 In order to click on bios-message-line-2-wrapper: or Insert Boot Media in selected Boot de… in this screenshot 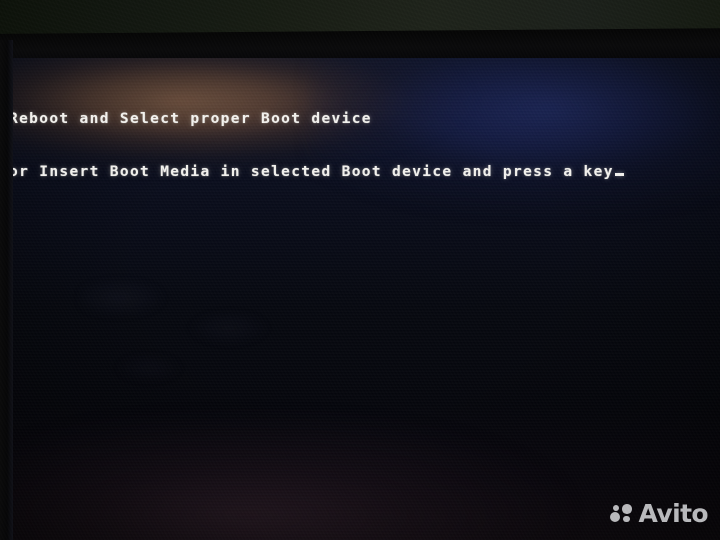, I will do `click(359, 173)`.